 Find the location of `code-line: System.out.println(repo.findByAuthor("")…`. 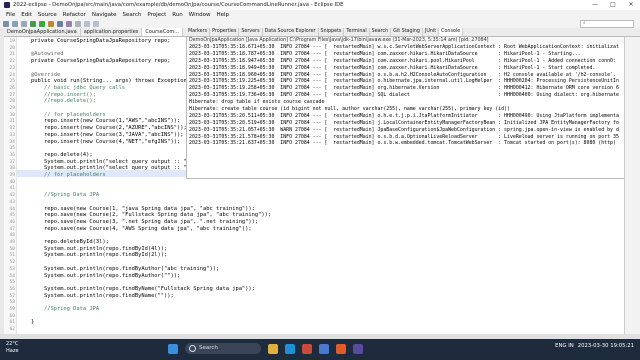

code-line: System.out.println(repo.findByAuthor("")… is located at coordinates (99, 275).